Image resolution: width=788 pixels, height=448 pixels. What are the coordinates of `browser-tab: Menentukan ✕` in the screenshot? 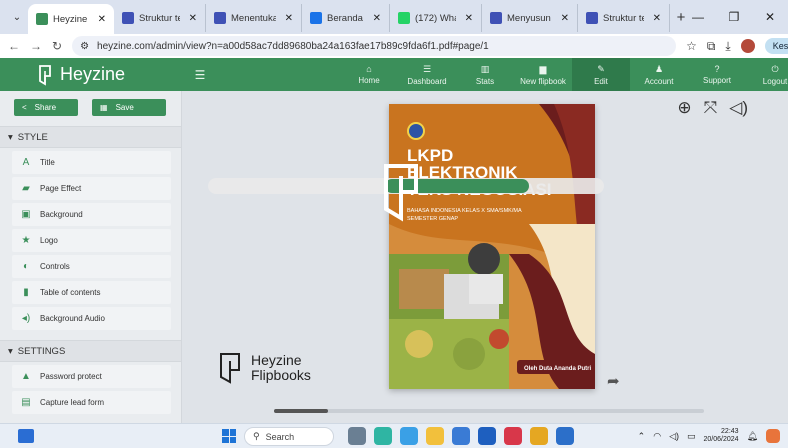 It's located at (254, 18).